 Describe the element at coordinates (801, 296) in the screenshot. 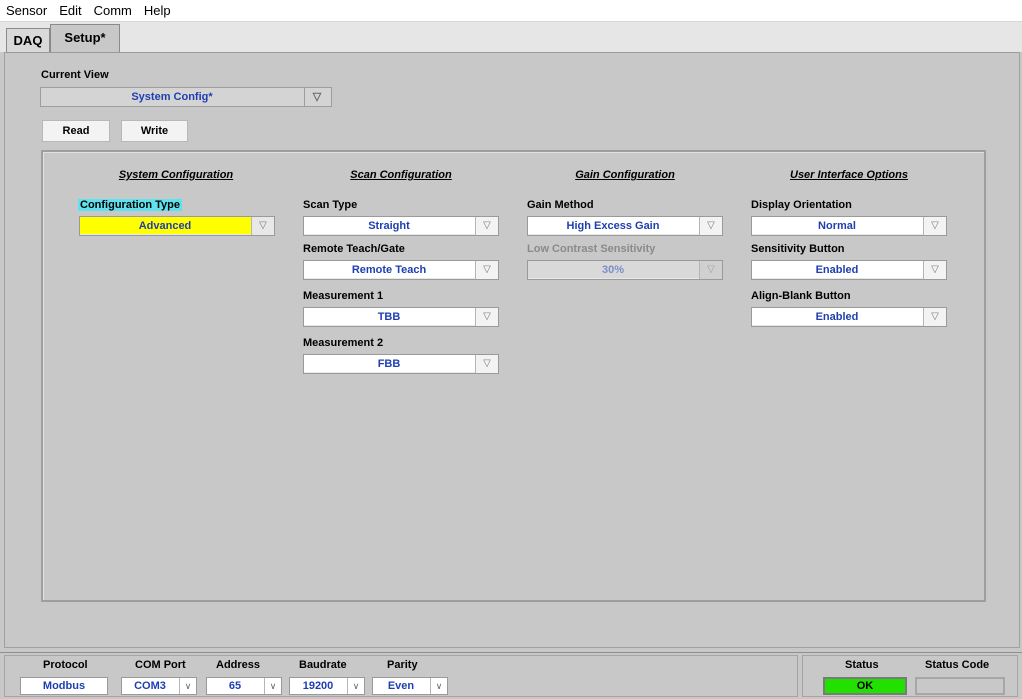

I see `align-blank-button-label: Align-Blank Button` at that location.